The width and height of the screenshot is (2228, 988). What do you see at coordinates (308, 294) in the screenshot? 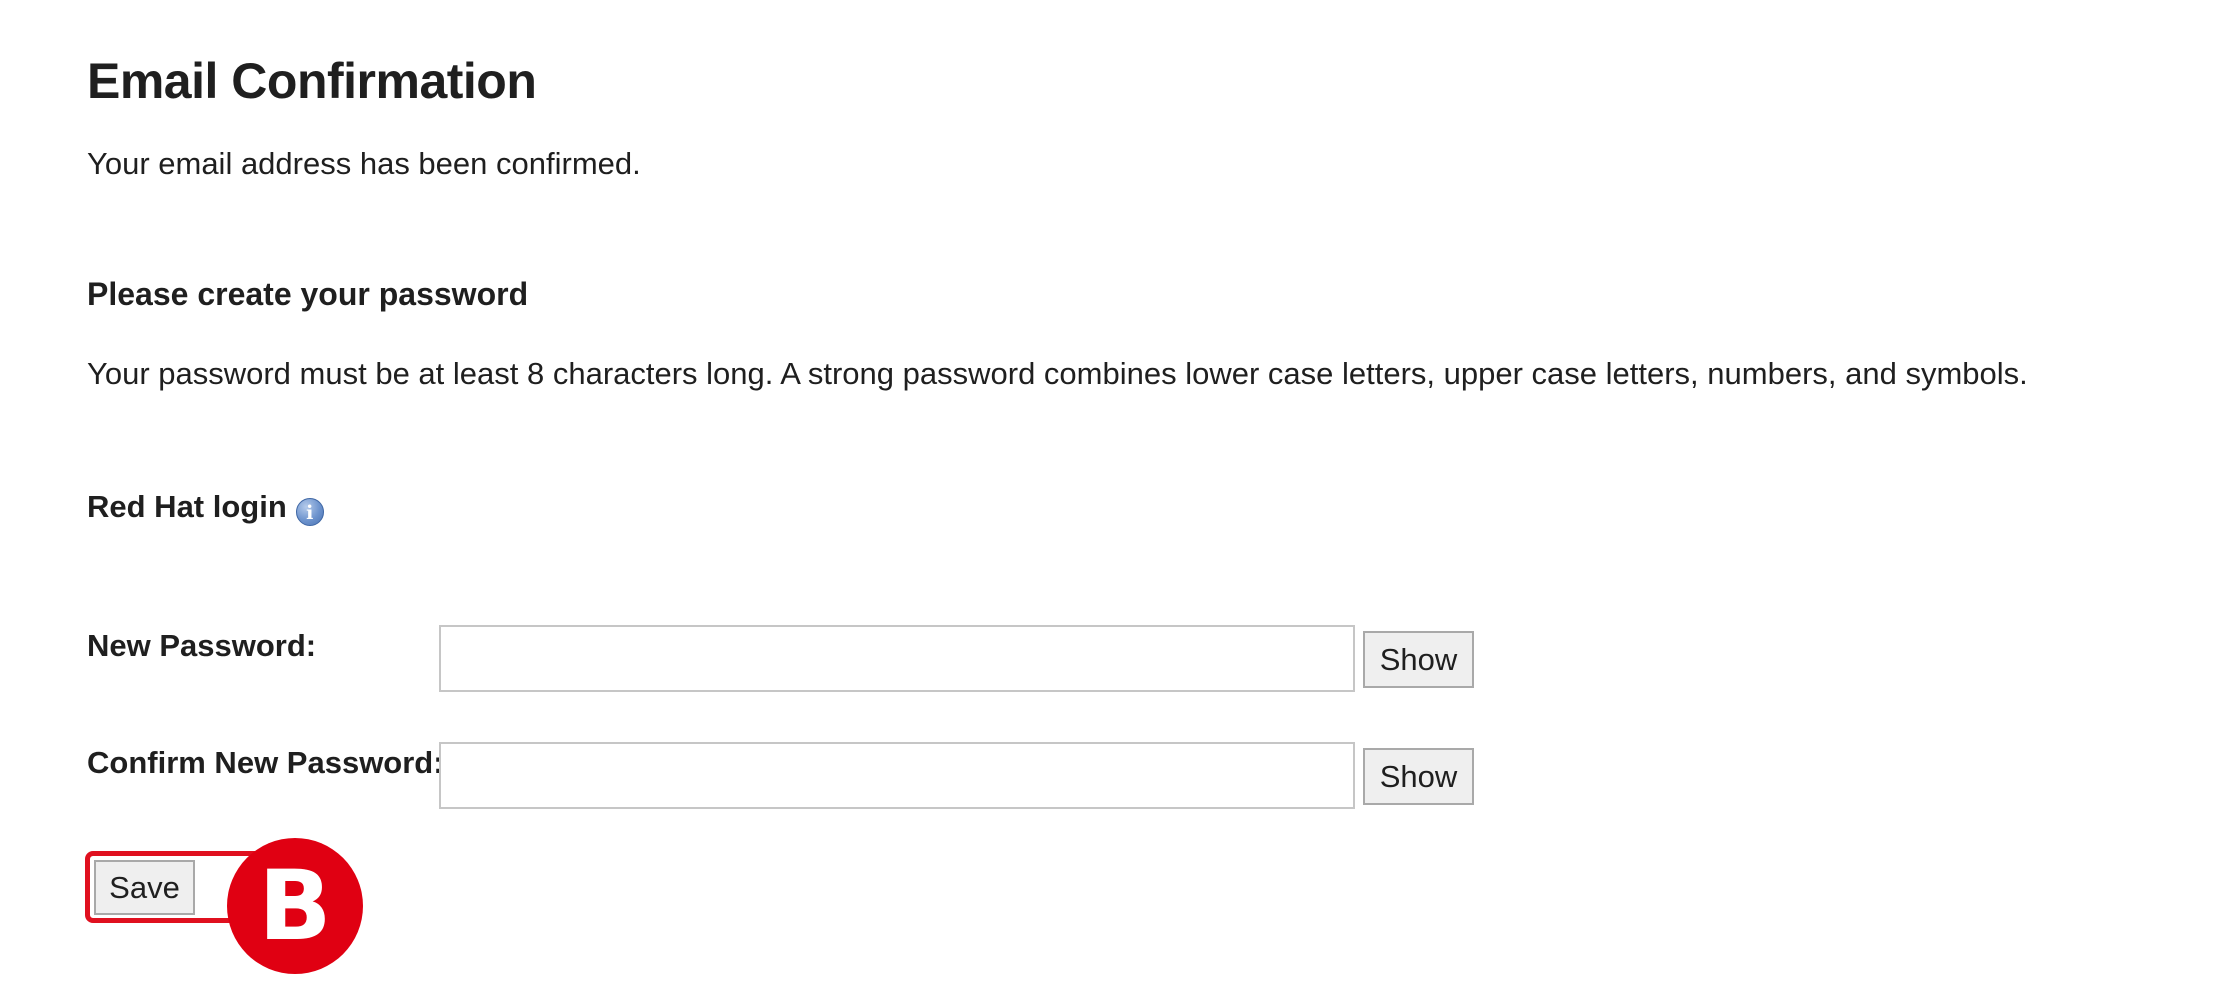
I see `password-section-heading: Please create your password` at bounding box center [308, 294].